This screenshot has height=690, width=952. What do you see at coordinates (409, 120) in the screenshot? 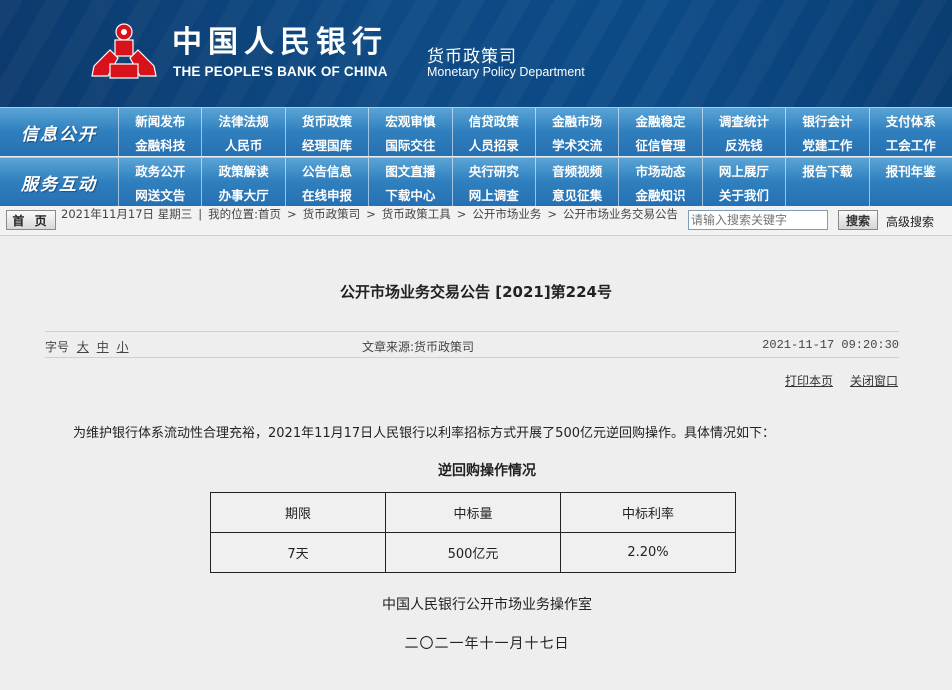
I see `nav-item-macroprudential: 宏观审慎` at bounding box center [409, 120].